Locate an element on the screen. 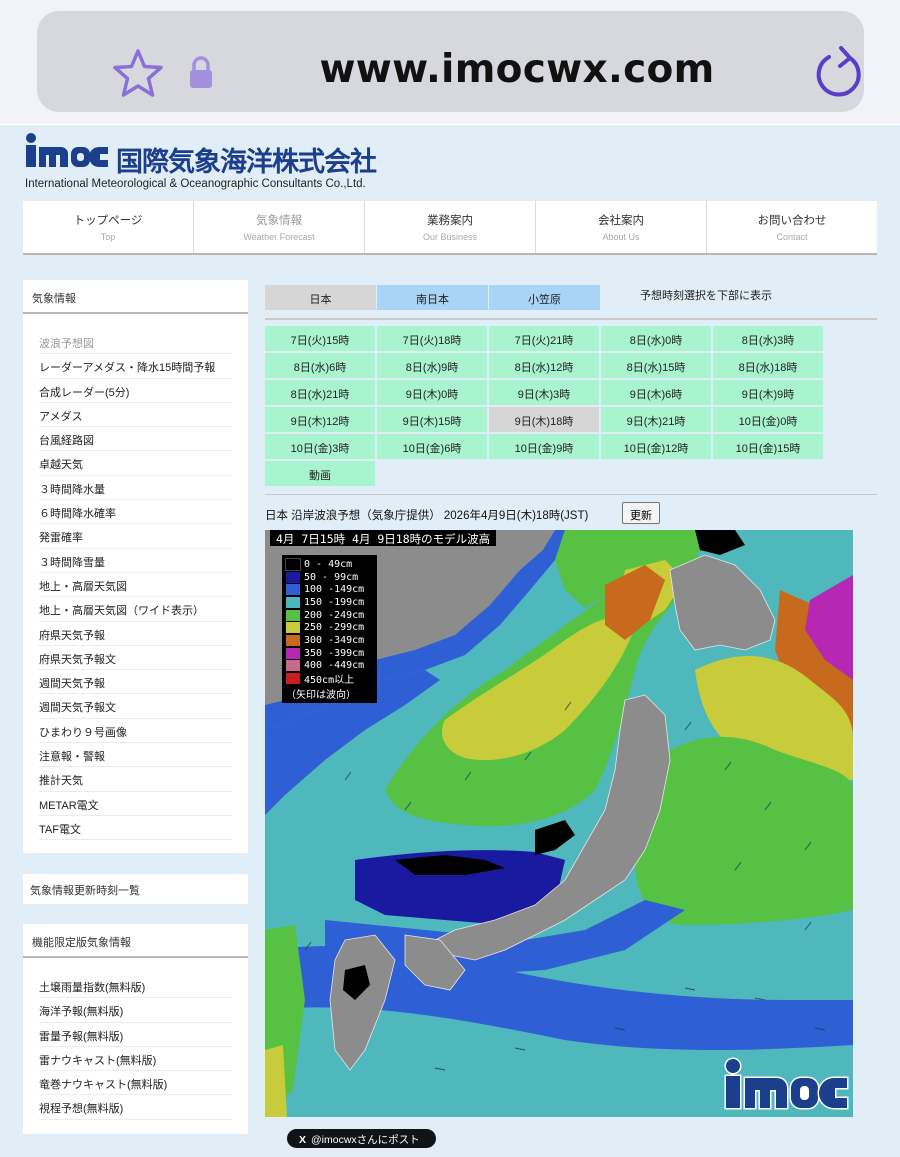 The width and height of the screenshot is (900, 1157). sidebar-weather-item: アメダス is located at coordinates (135, 415).